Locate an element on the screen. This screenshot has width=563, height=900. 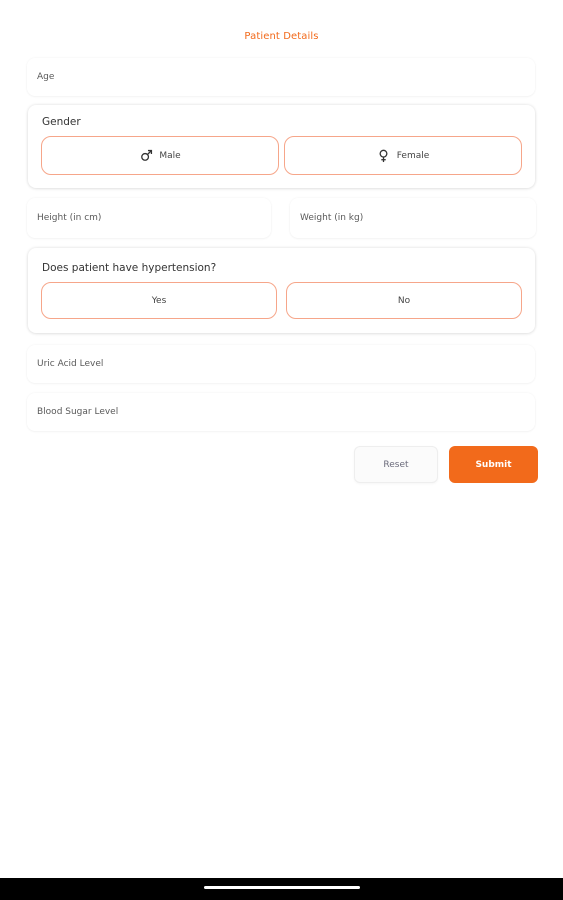
age-placeholder: Age is located at coordinates (46, 77).